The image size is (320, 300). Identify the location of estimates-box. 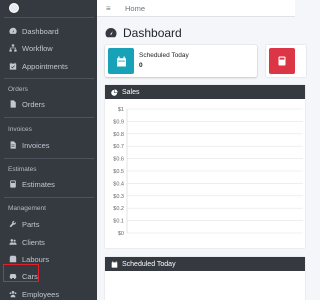
(286, 61).